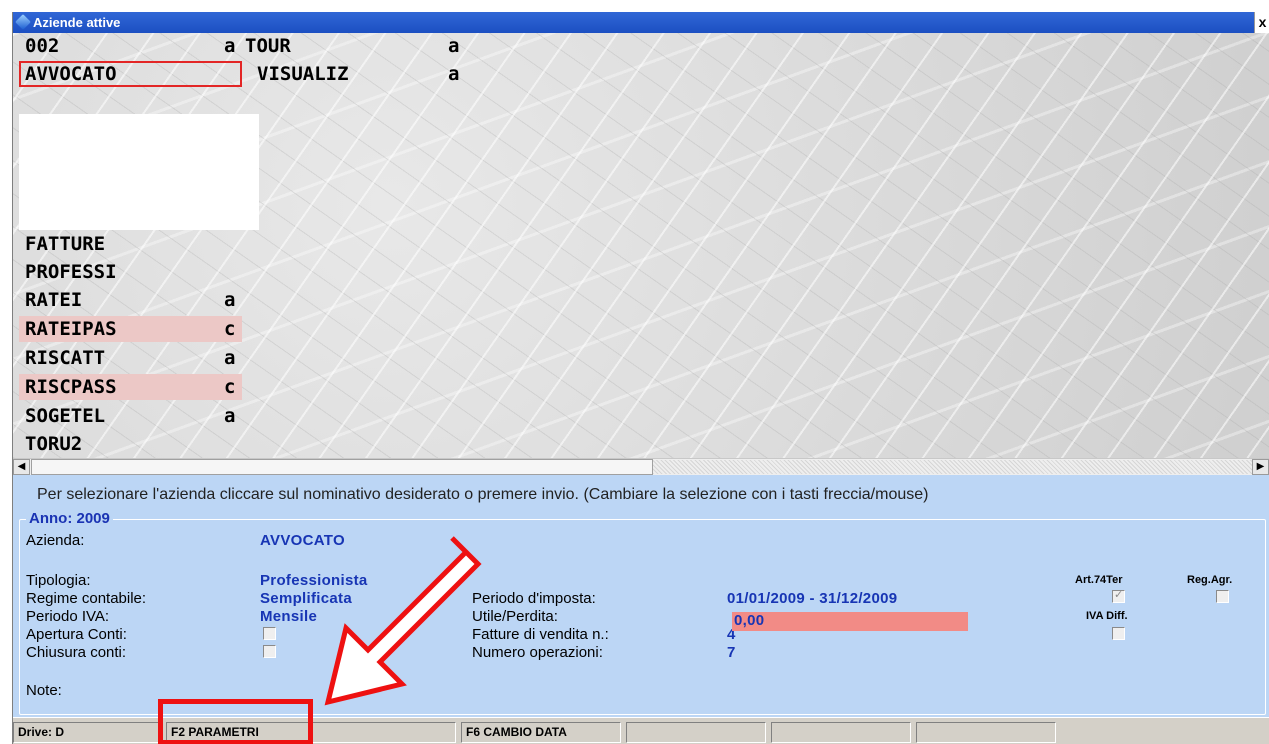 The width and height of the screenshot is (1269, 744). I want to click on company-item-riscpass: RISCPASS, so click(130, 387).